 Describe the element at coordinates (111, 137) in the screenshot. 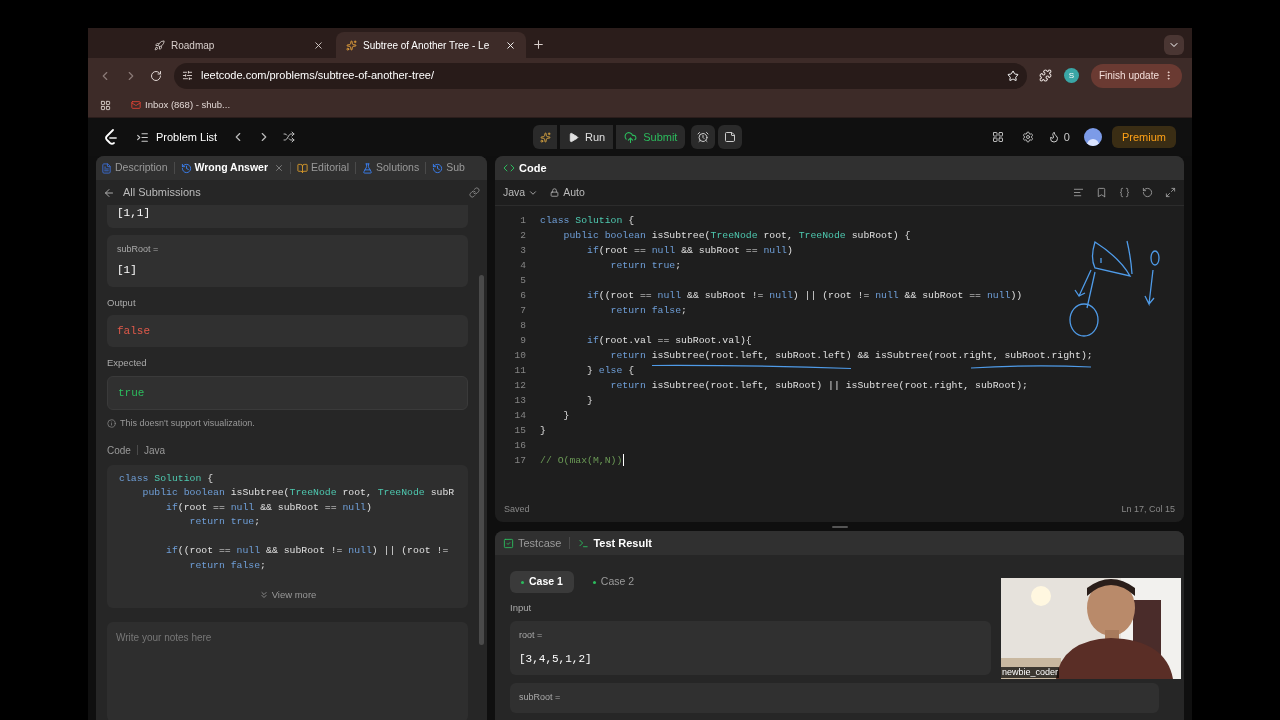

I see `logo-icon` at that location.